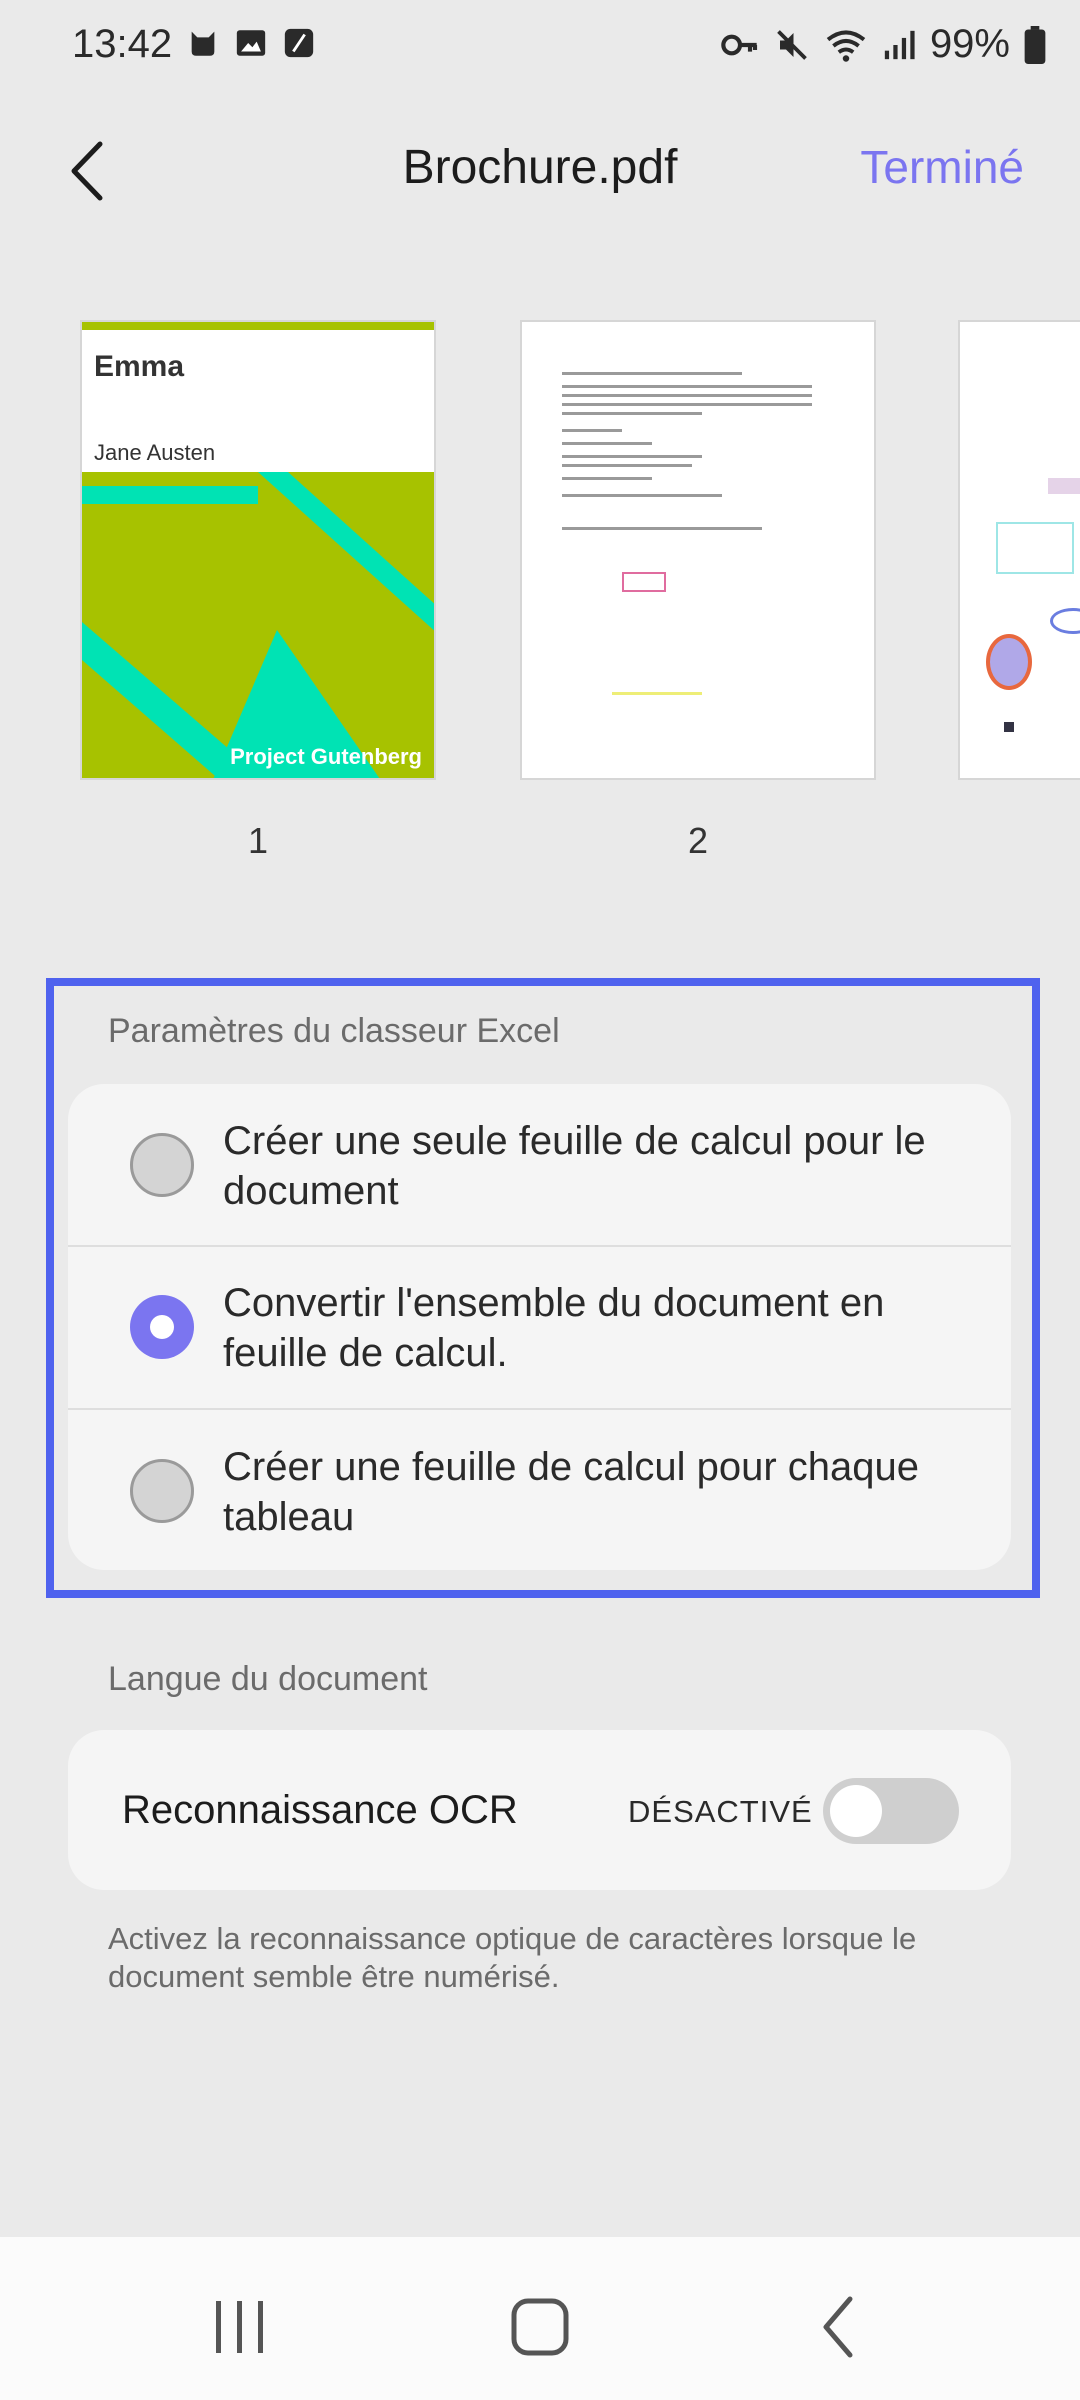 This screenshot has width=1080, height=2400. What do you see at coordinates (739, 44) in the screenshot?
I see `key-icon` at bounding box center [739, 44].